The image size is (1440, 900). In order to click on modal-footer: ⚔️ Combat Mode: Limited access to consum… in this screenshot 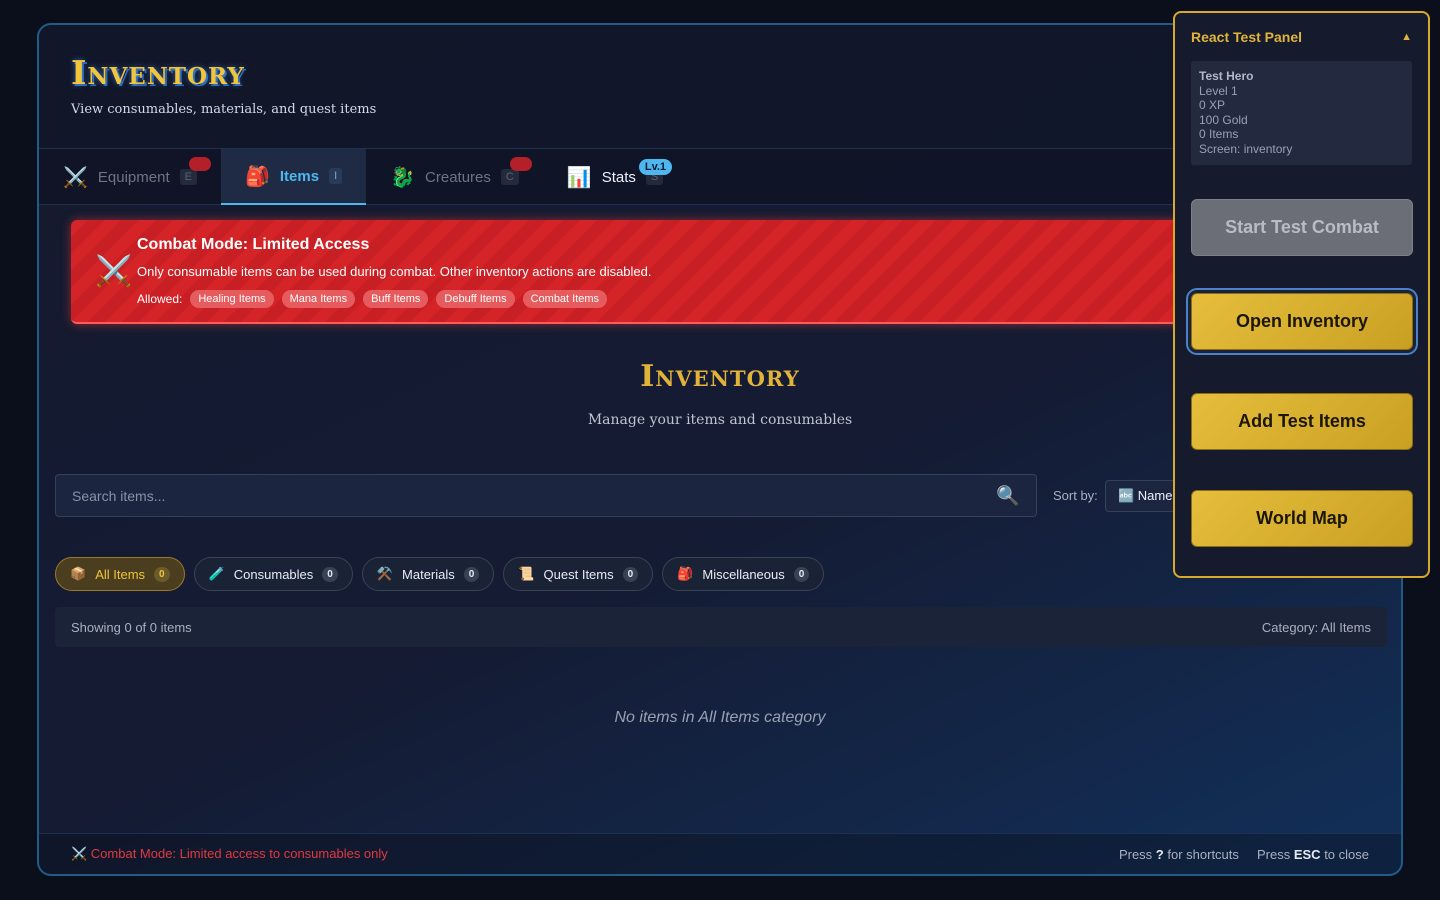, I will do `click(720, 853)`.